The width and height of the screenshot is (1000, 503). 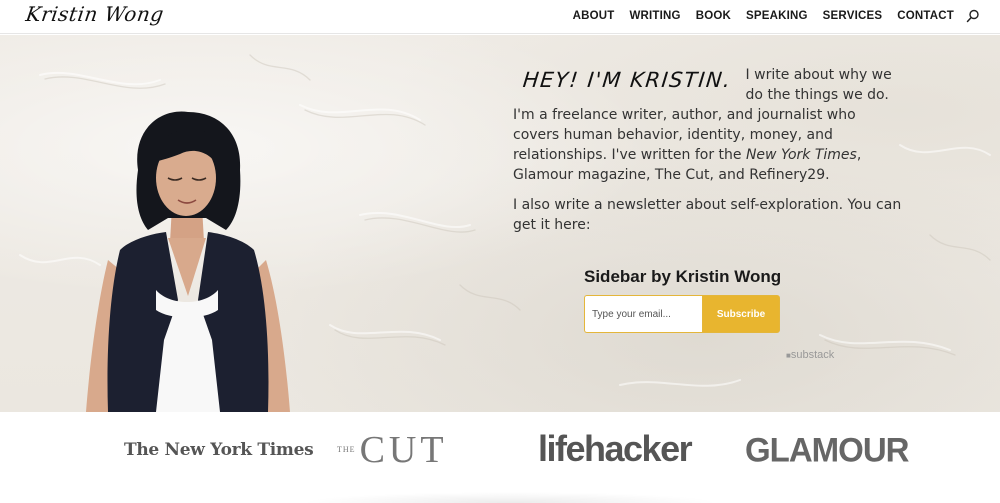 I want to click on nav-about: ABOUT, so click(x=594, y=16).